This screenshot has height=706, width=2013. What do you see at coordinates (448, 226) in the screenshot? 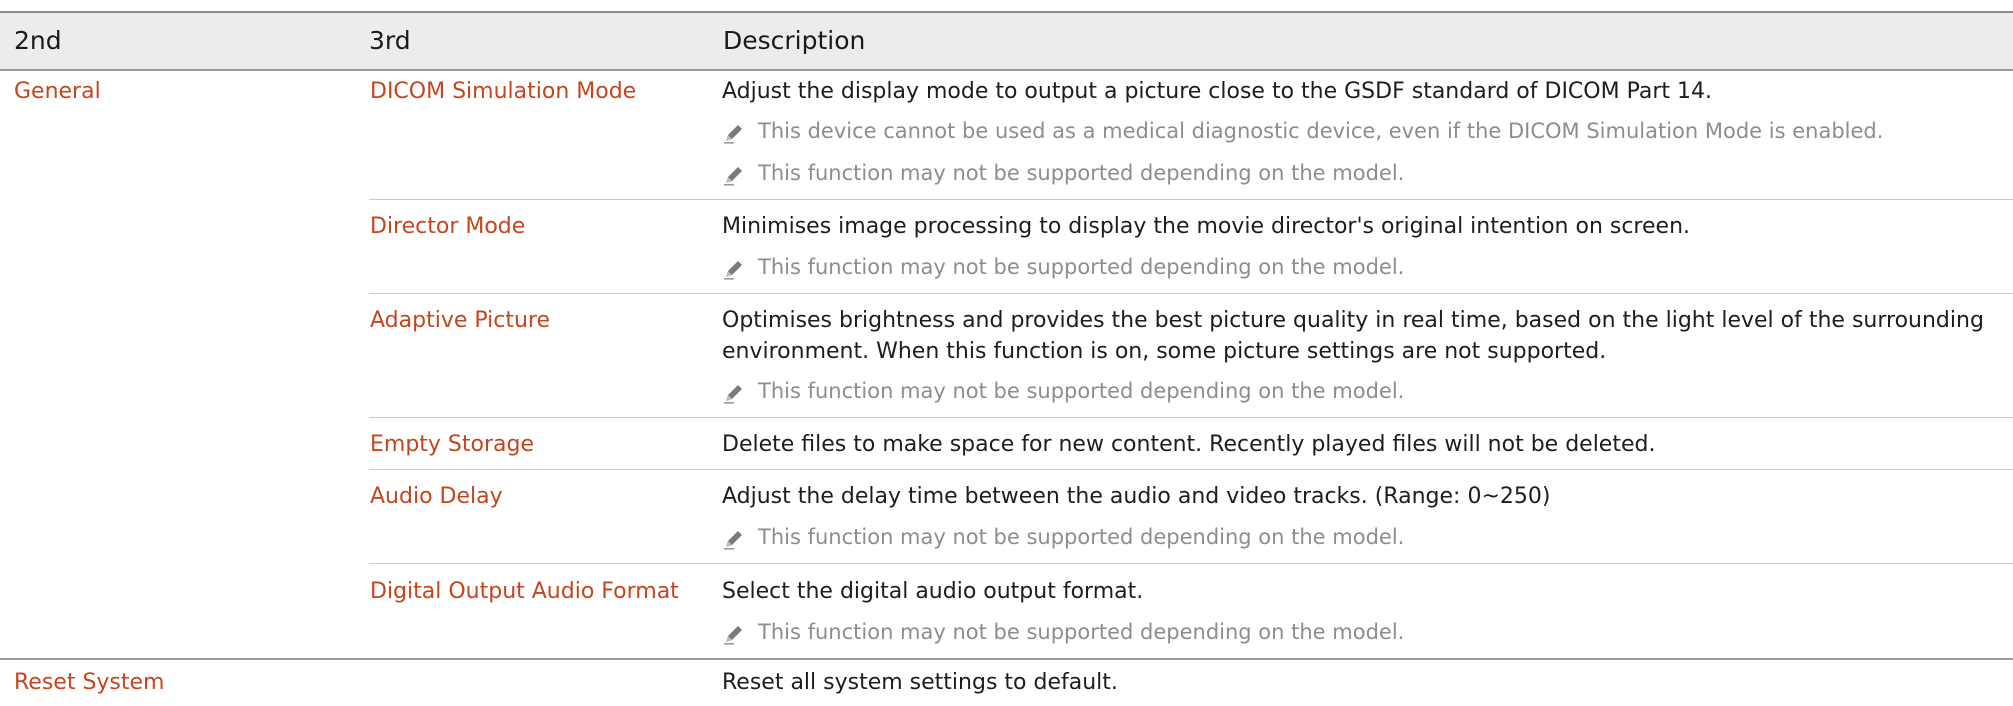
I see `menu-item-director-mode: Director Mode` at bounding box center [448, 226].